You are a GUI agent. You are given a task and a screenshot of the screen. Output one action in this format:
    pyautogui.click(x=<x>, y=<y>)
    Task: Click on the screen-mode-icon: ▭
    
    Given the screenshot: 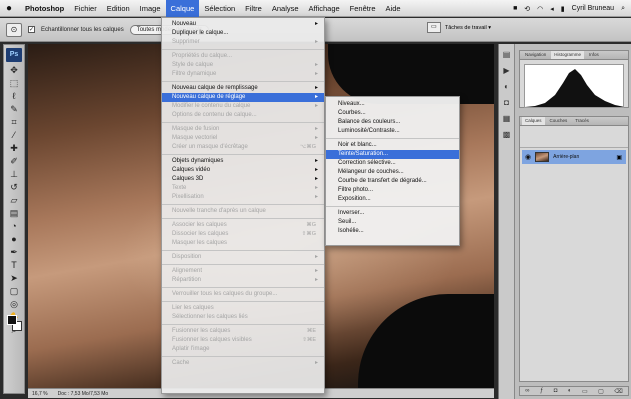 What is the action you would take?
    pyautogui.click(x=433, y=27)
    